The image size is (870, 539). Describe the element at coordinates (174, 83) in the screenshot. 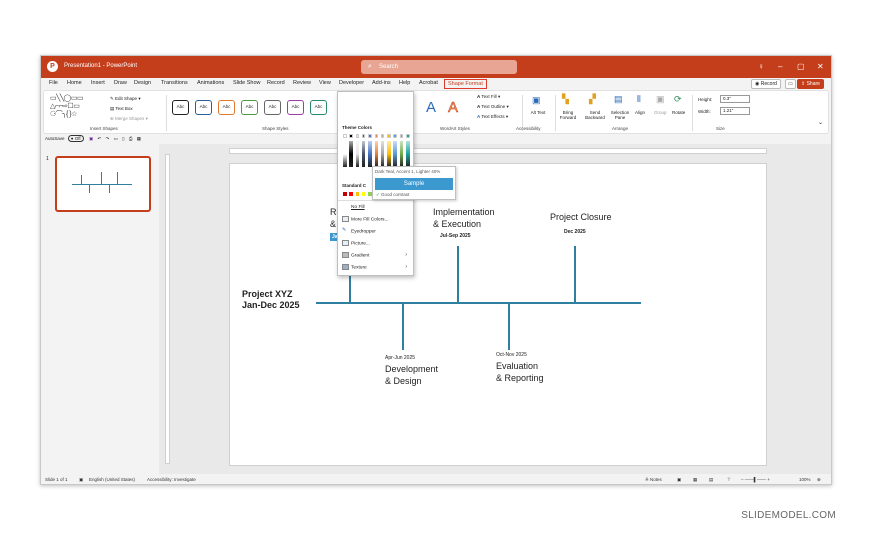

I see `tab-transitions: Transitions` at that location.